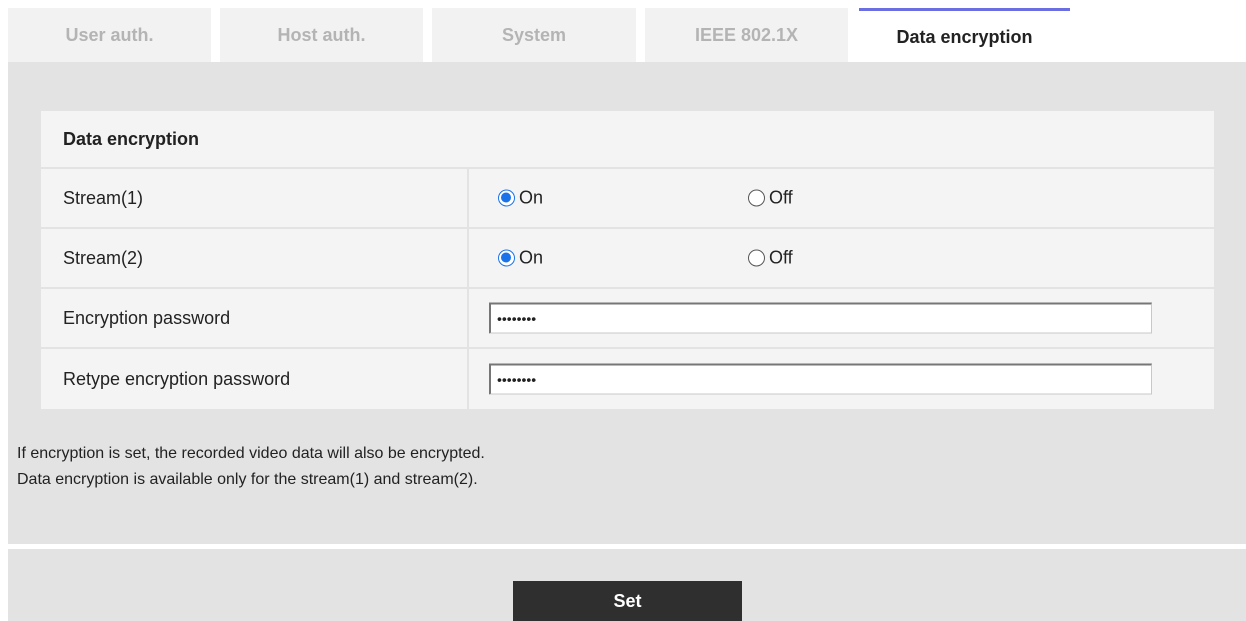 This screenshot has height=621, width=1246. What do you see at coordinates (770, 258) in the screenshot?
I see `stream2-off-radio: Off` at bounding box center [770, 258].